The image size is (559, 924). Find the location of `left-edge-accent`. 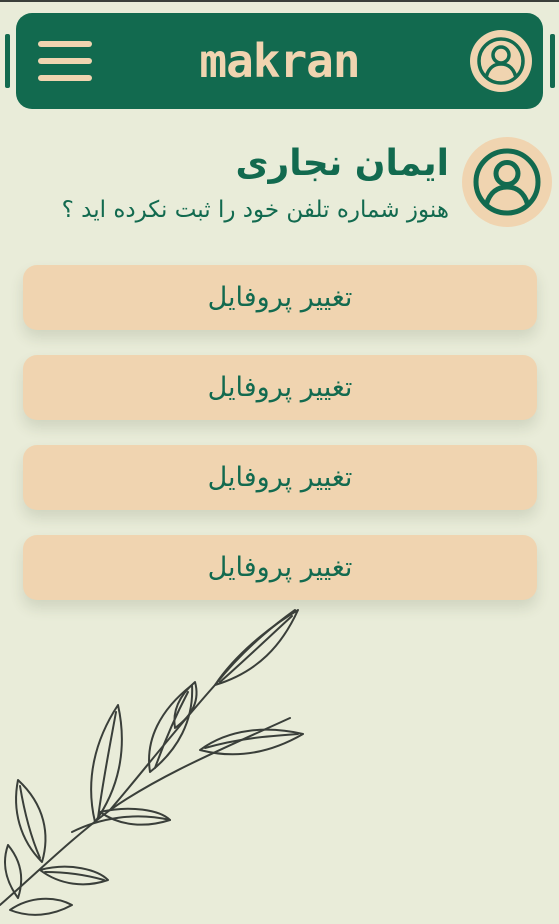

left-edge-accent is located at coordinates (7, 61).